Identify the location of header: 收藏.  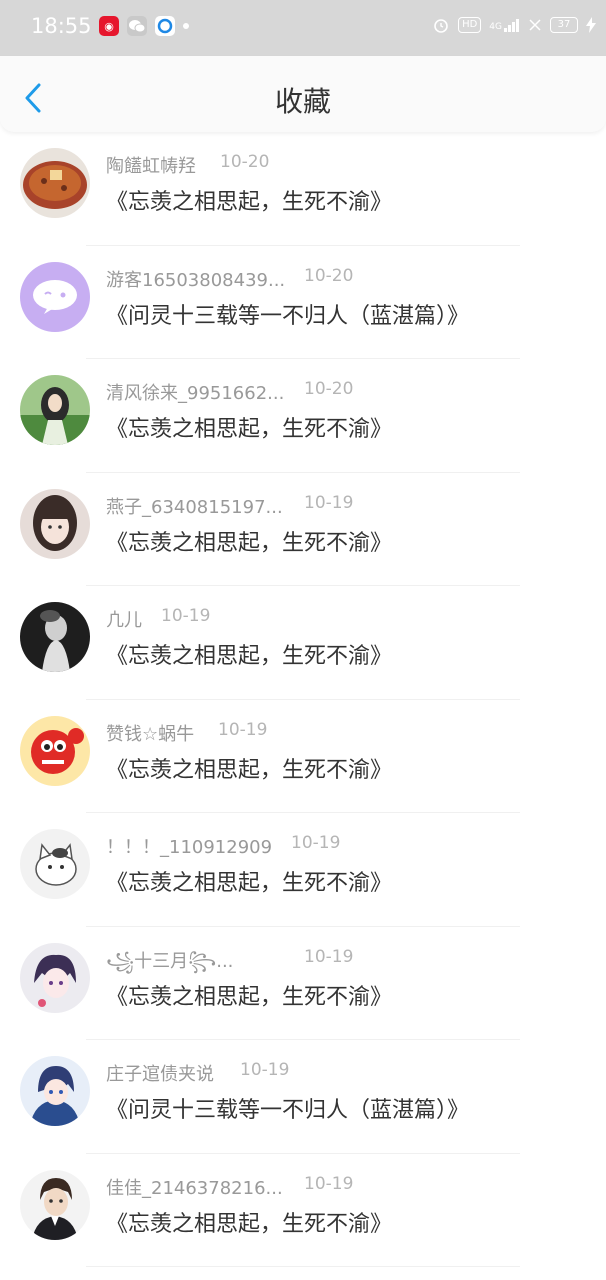
(303, 94).